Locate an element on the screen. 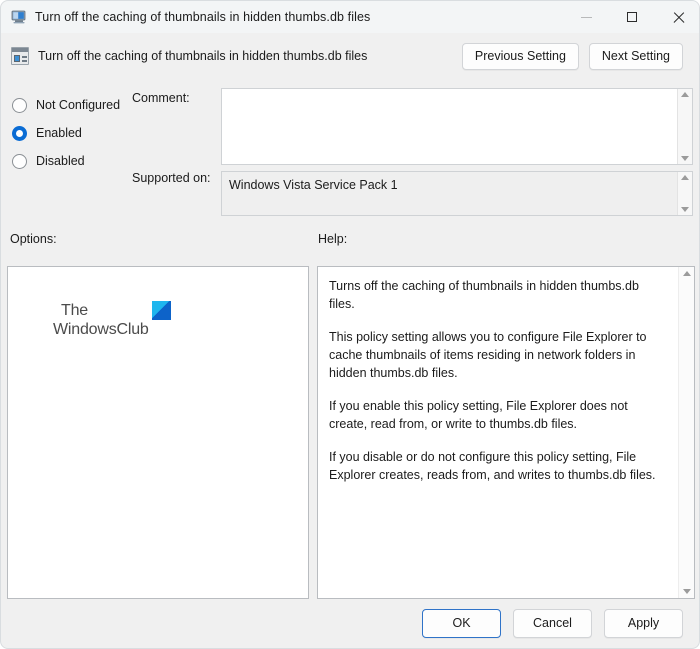 This screenshot has height=649, width=700. help-label: Help: is located at coordinates (333, 239).